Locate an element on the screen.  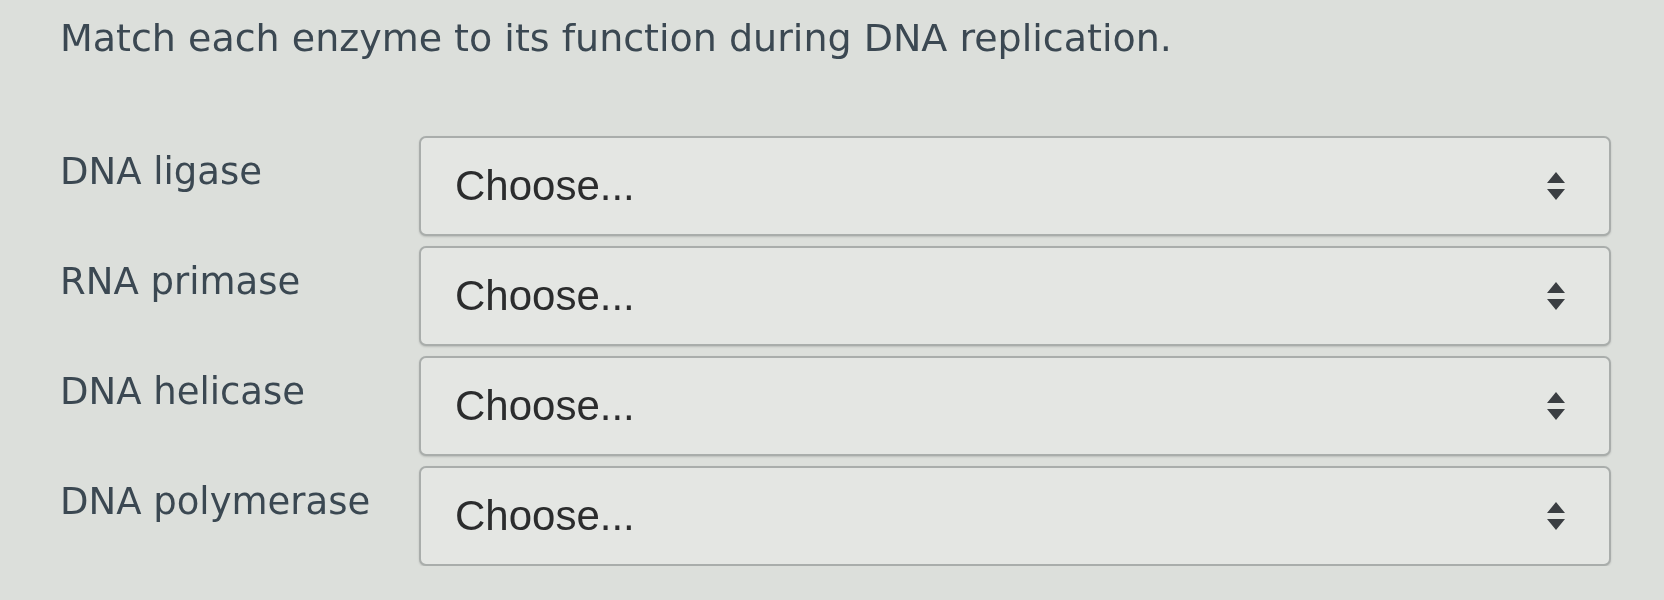
enzyme-label: DNA ligase is located at coordinates (161, 172).